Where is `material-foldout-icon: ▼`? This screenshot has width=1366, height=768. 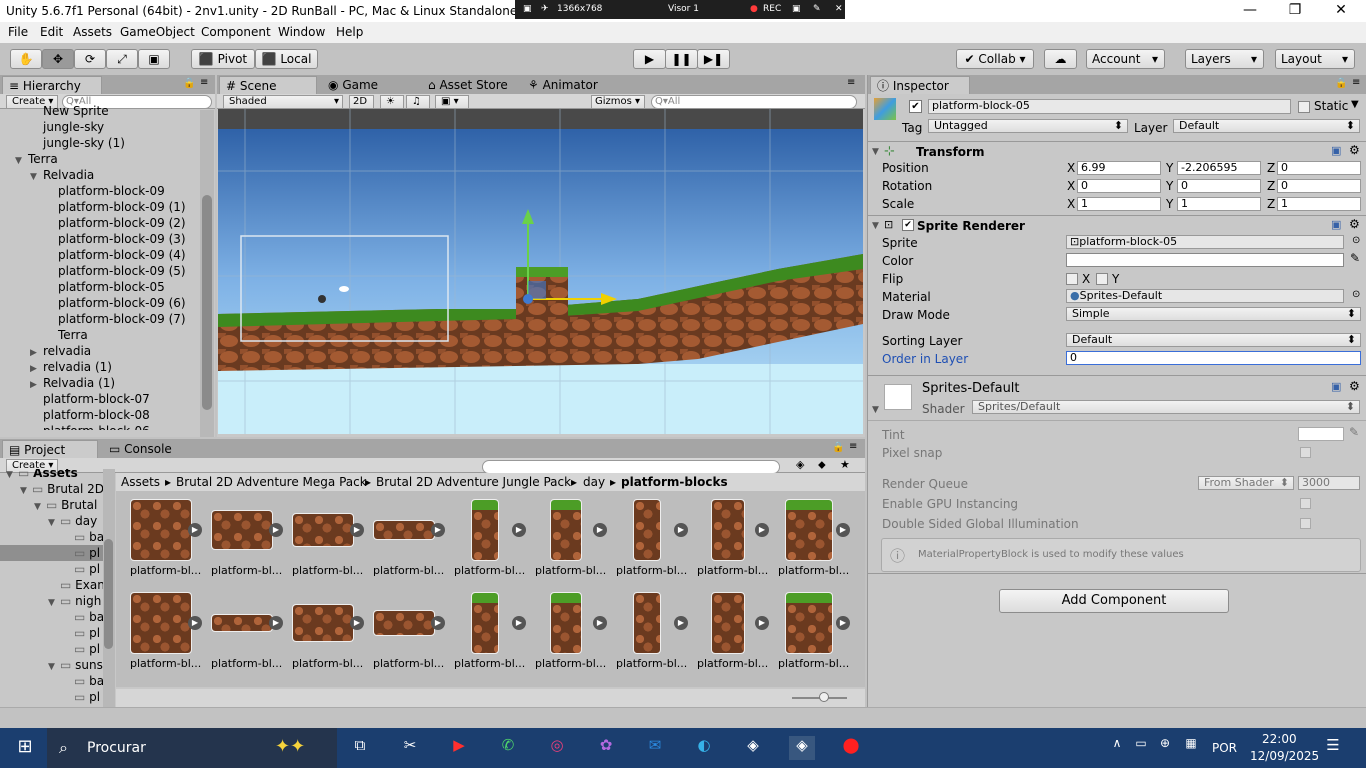 material-foldout-icon: ▼ is located at coordinates (875, 410).